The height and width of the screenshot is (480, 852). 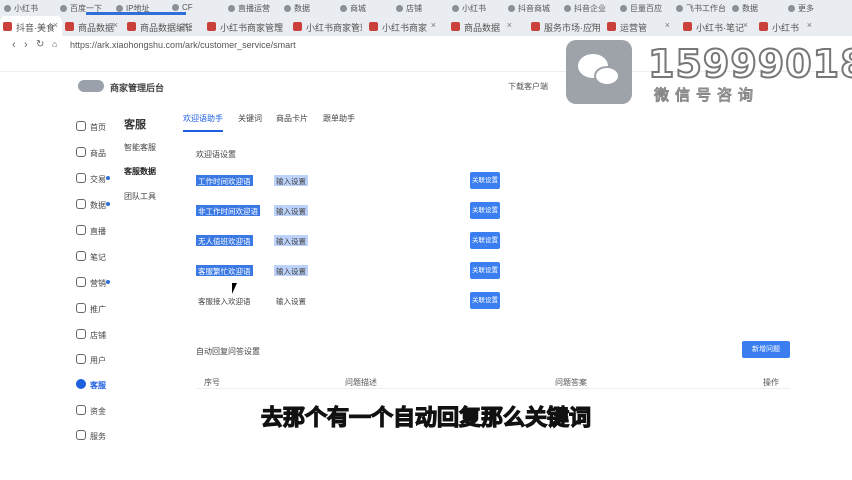 What do you see at coordinates (182, 7) in the screenshot?
I see `bookmark-item: CF` at bounding box center [182, 7].